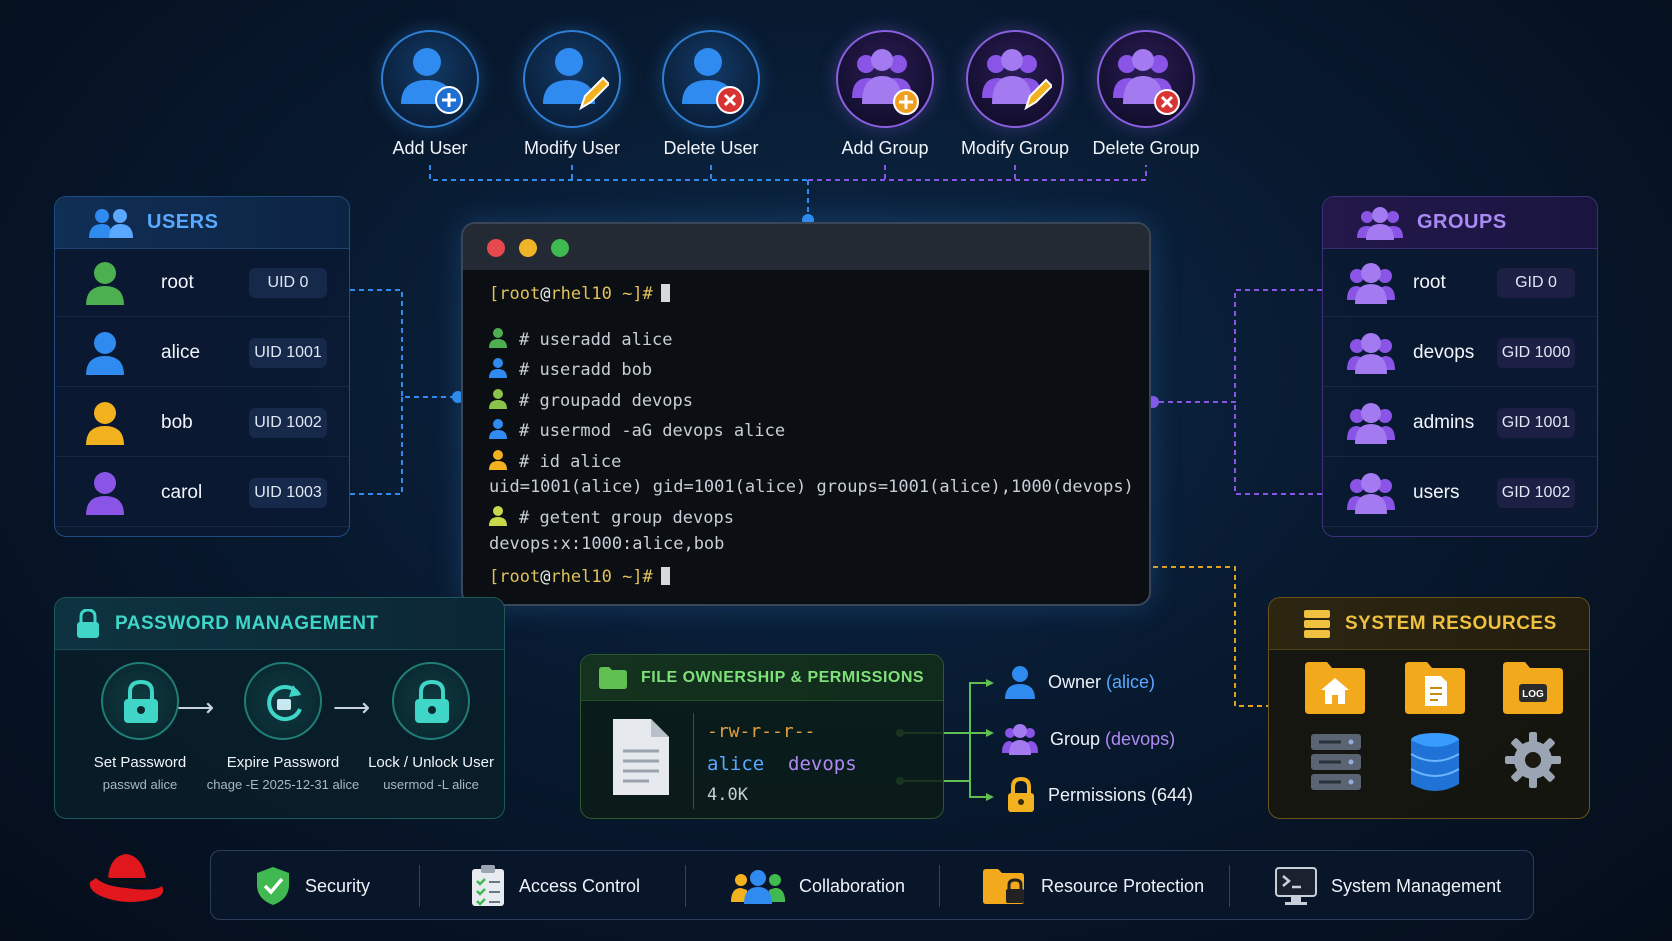 The width and height of the screenshot is (1672, 941). What do you see at coordinates (488, 885) in the screenshot?
I see `checklist-icon` at bounding box center [488, 885].